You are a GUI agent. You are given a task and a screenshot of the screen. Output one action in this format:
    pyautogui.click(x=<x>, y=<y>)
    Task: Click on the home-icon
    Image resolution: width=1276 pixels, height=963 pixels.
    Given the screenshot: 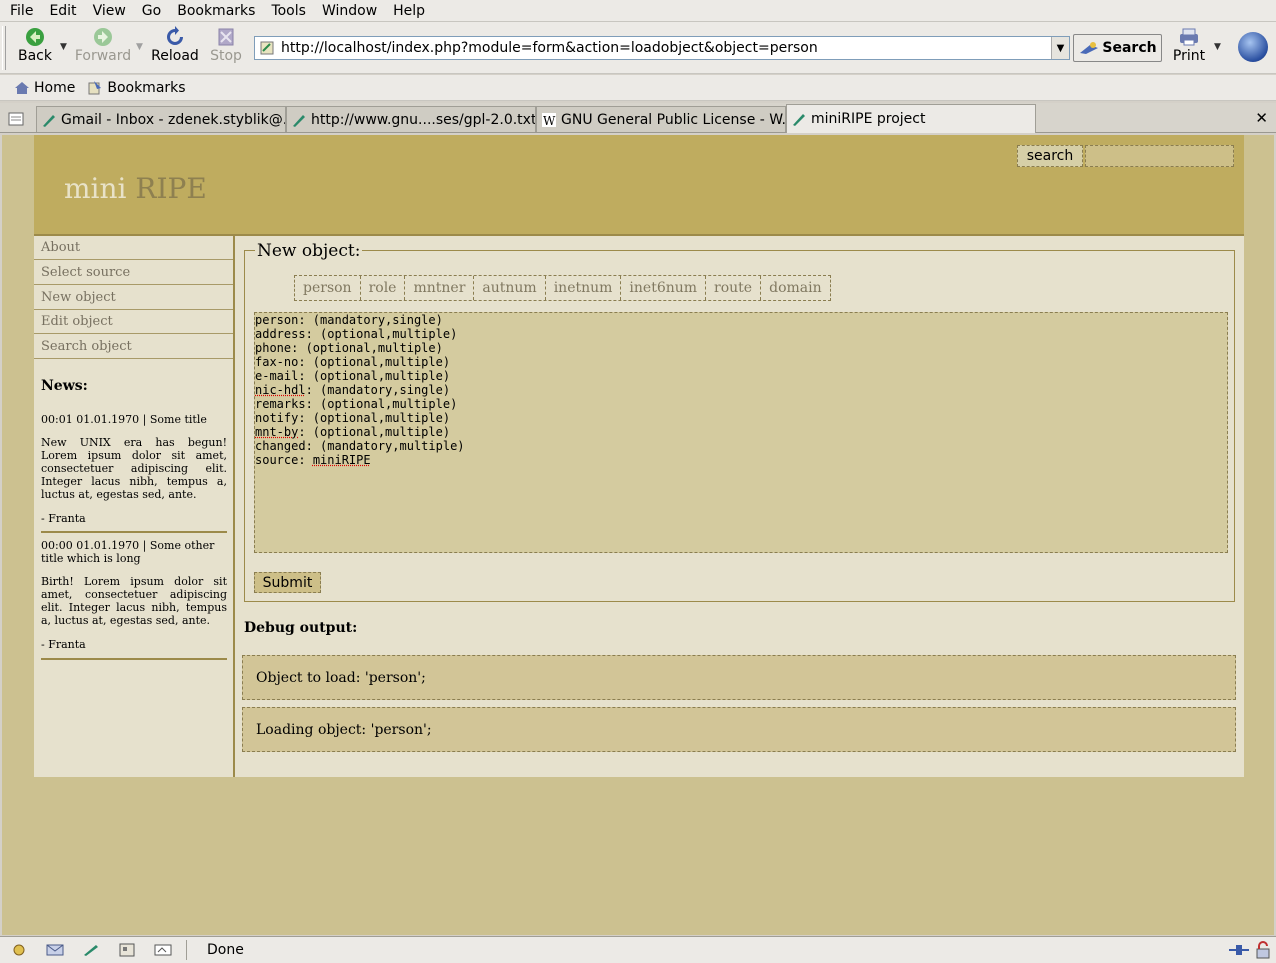 What is the action you would take?
    pyautogui.click(x=22, y=87)
    